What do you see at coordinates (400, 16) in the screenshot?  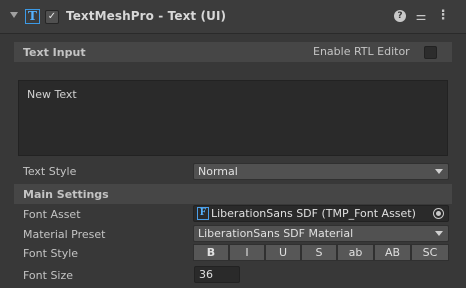 I see `help-icon: ?` at bounding box center [400, 16].